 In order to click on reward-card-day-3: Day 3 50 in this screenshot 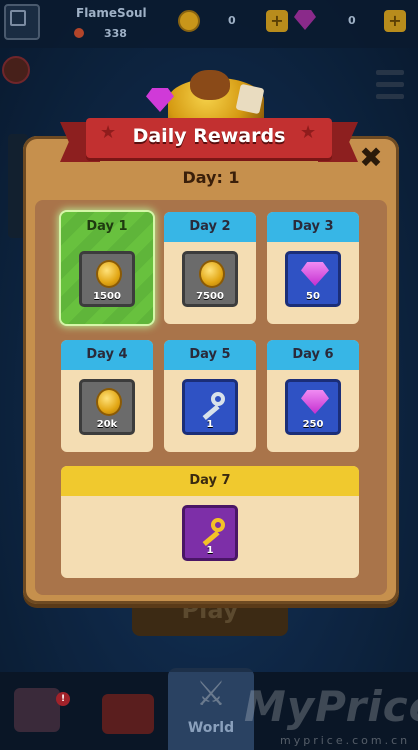, I will do `click(313, 268)`.